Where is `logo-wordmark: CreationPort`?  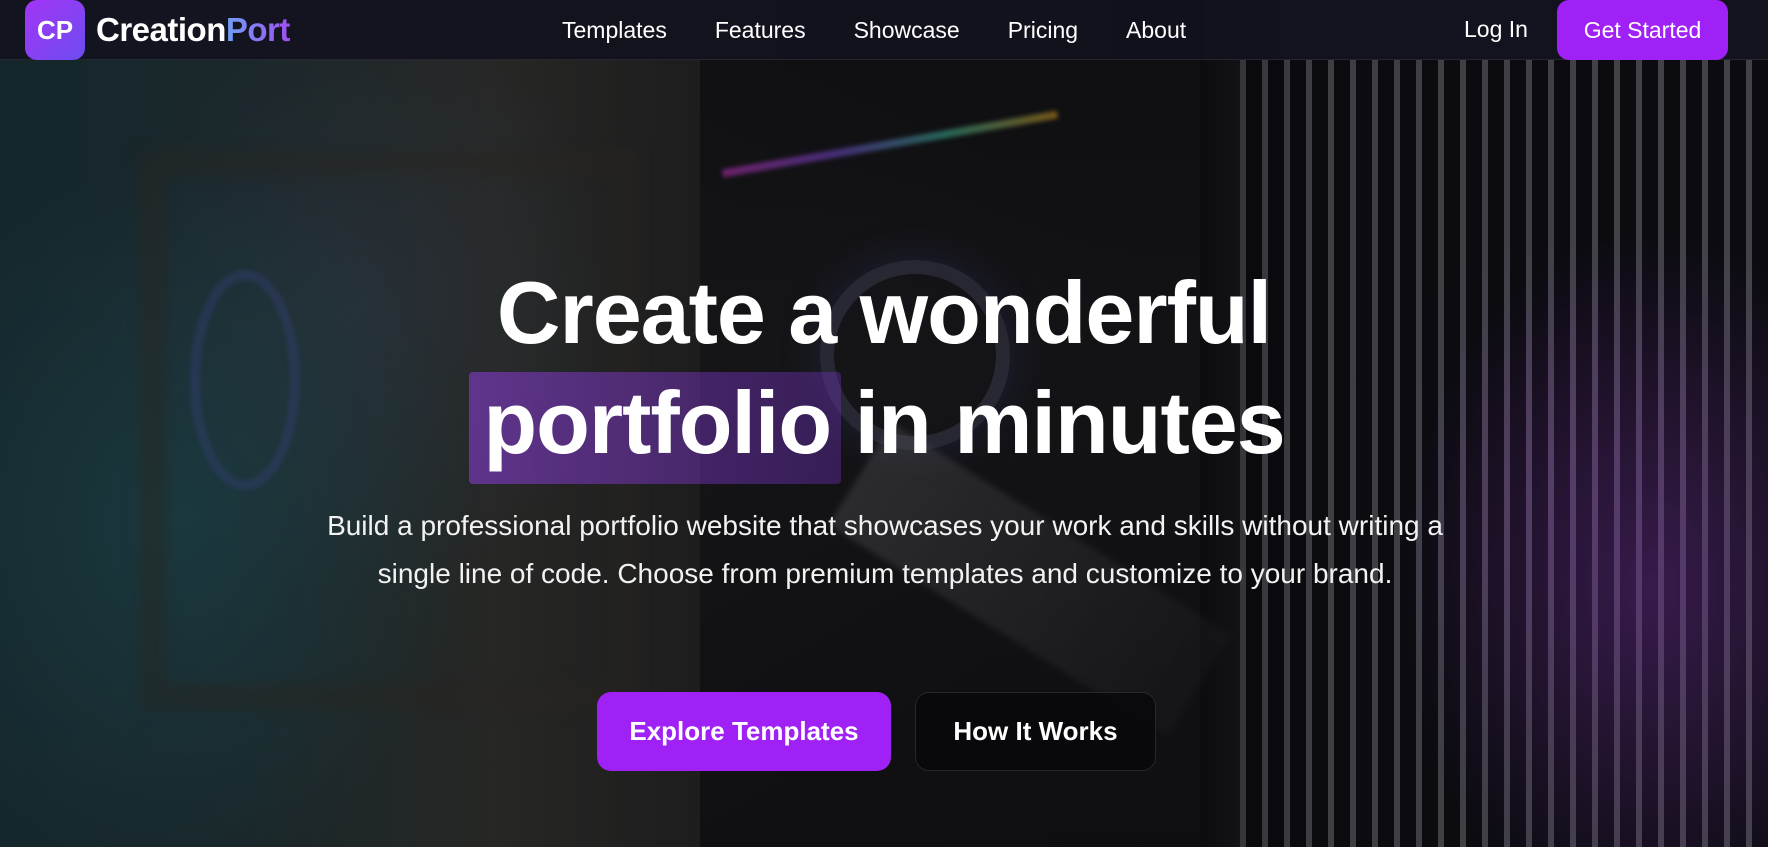
logo-wordmark: CreationPort is located at coordinates (193, 30).